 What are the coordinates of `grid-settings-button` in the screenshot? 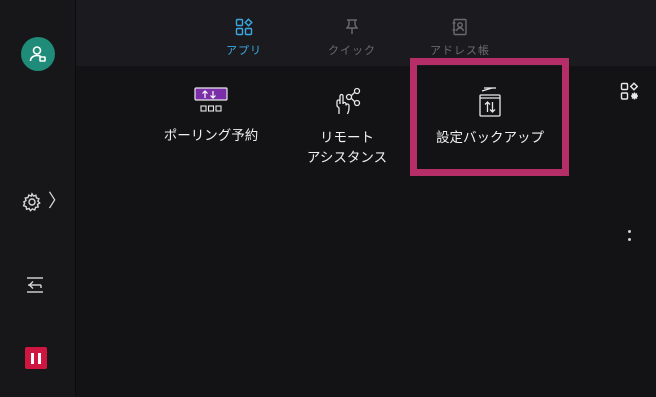 It's located at (630, 94).